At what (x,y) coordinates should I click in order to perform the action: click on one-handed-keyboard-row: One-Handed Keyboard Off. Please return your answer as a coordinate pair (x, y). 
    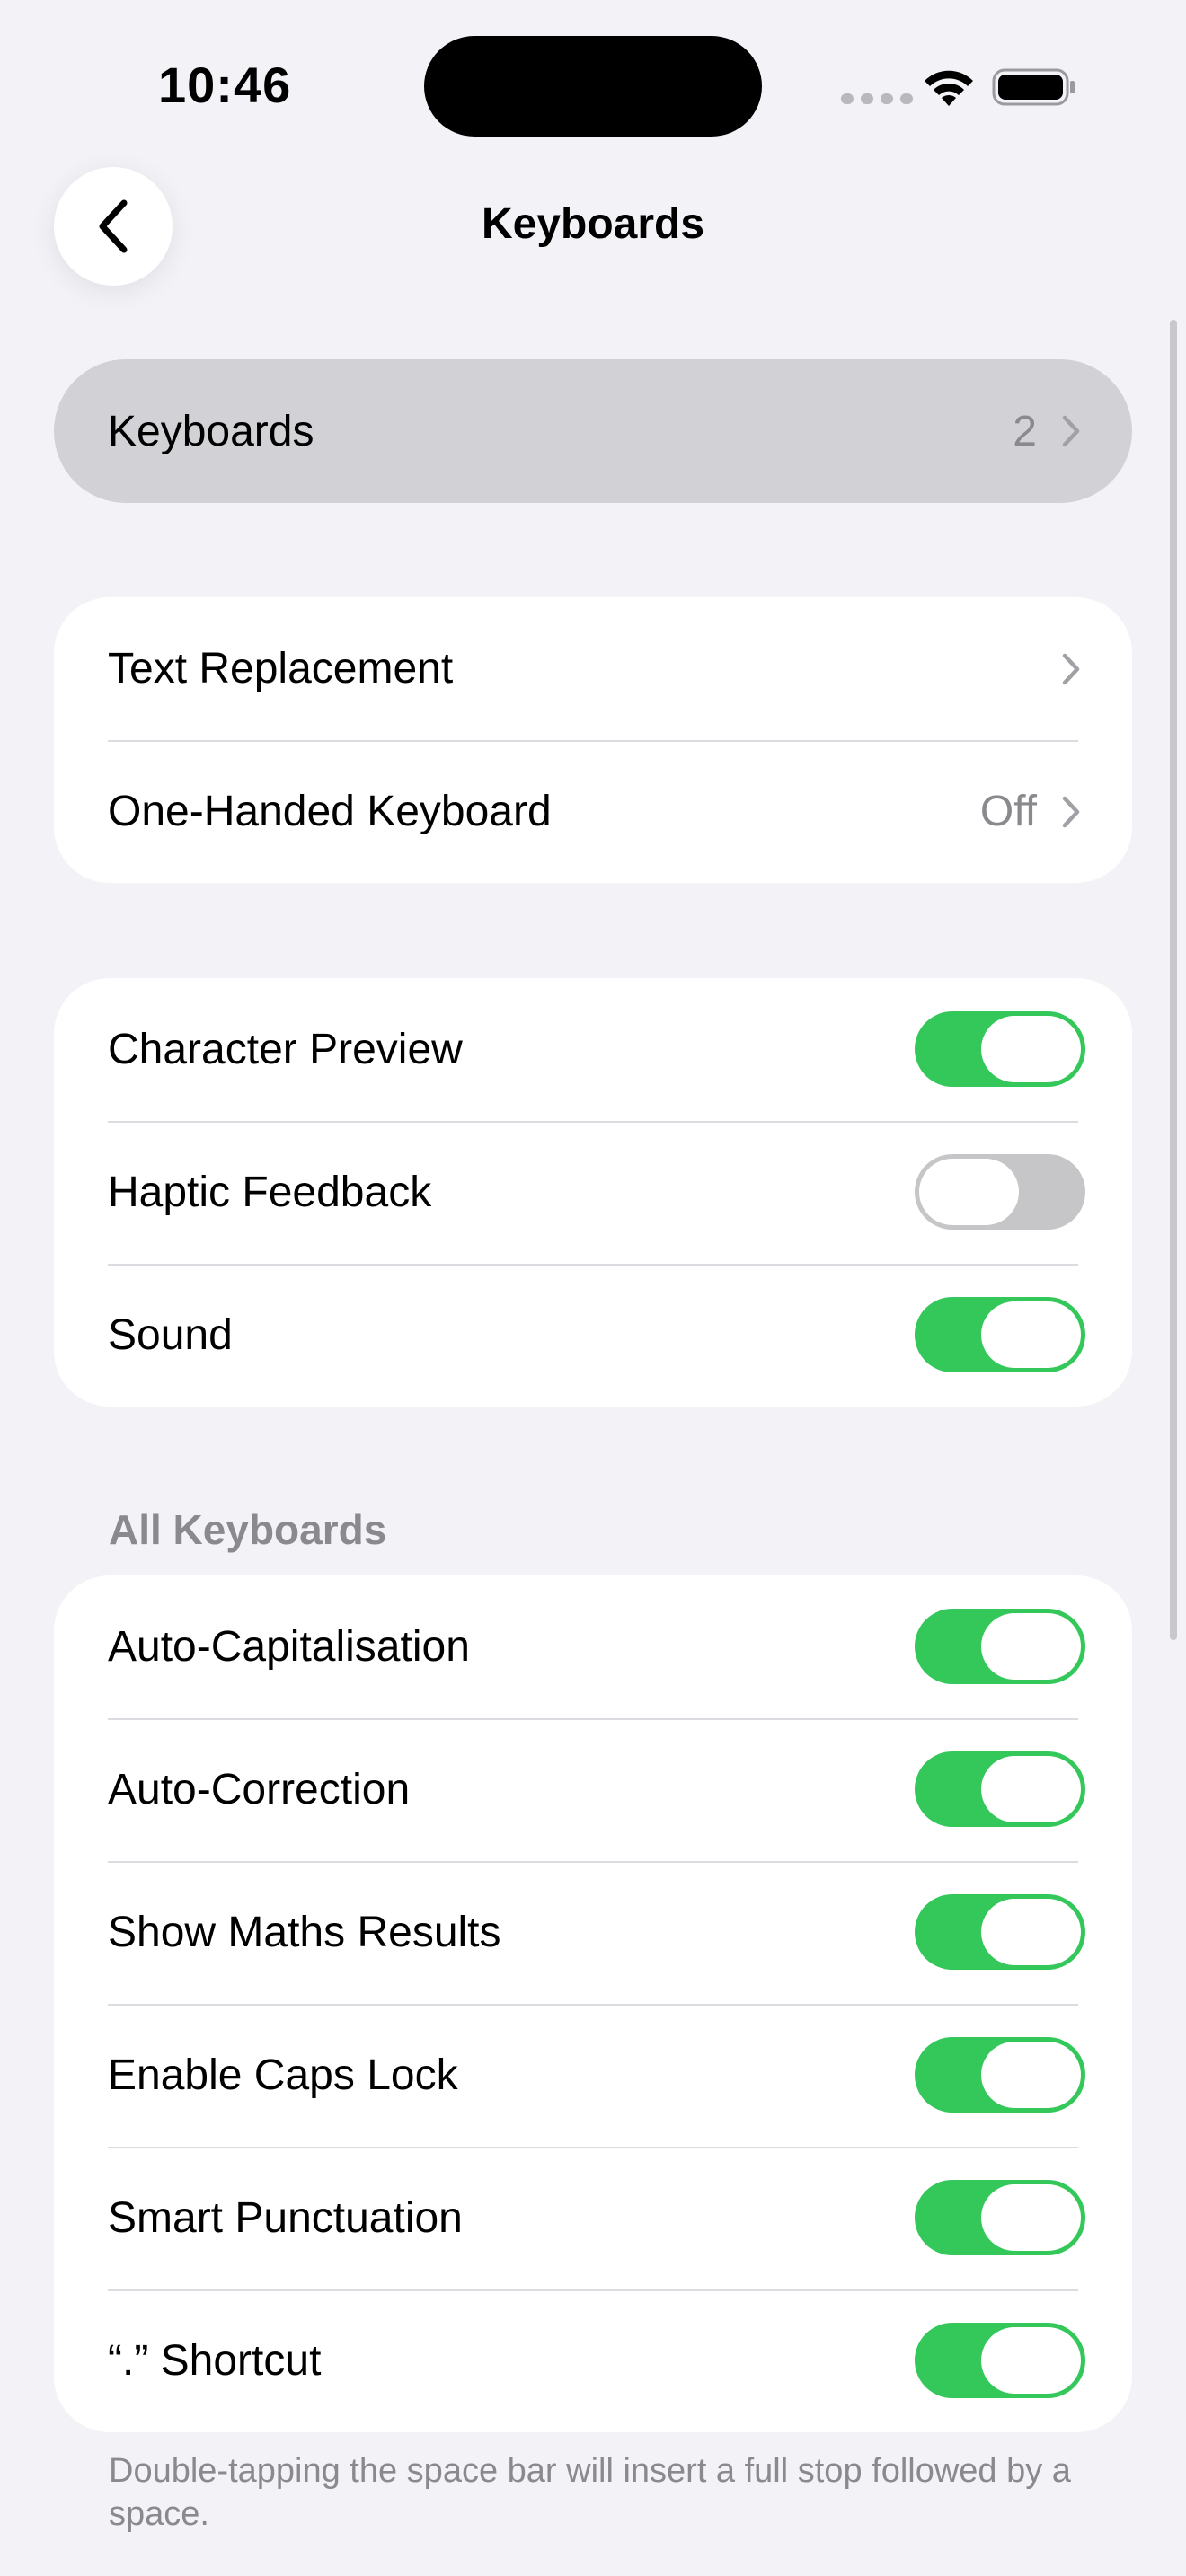
    Looking at the image, I should click on (593, 811).